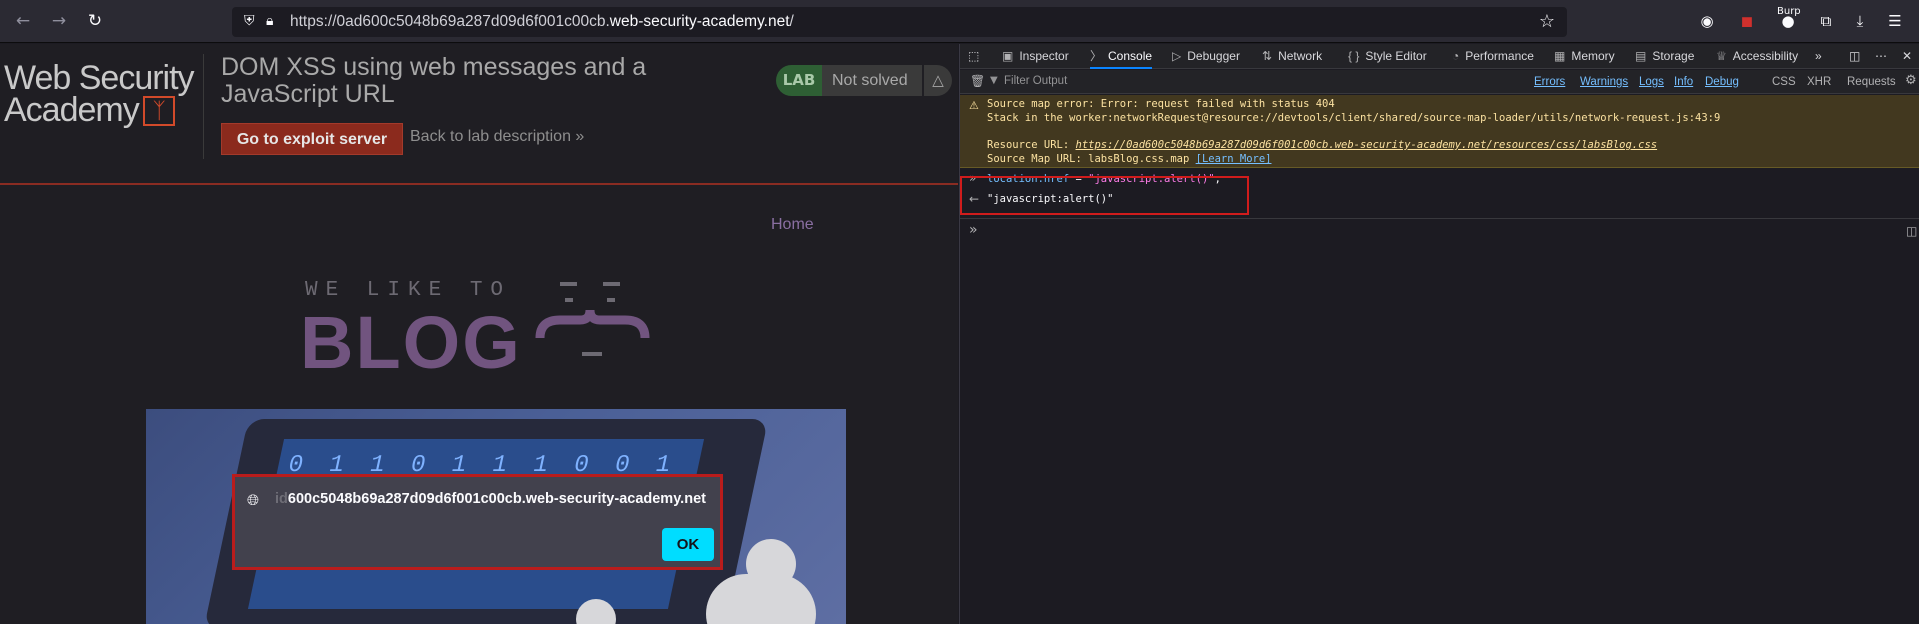 This screenshot has width=1919, height=624. What do you see at coordinates (938, 80) in the screenshot?
I see `flask-icon: △` at bounding box center [938, 80].